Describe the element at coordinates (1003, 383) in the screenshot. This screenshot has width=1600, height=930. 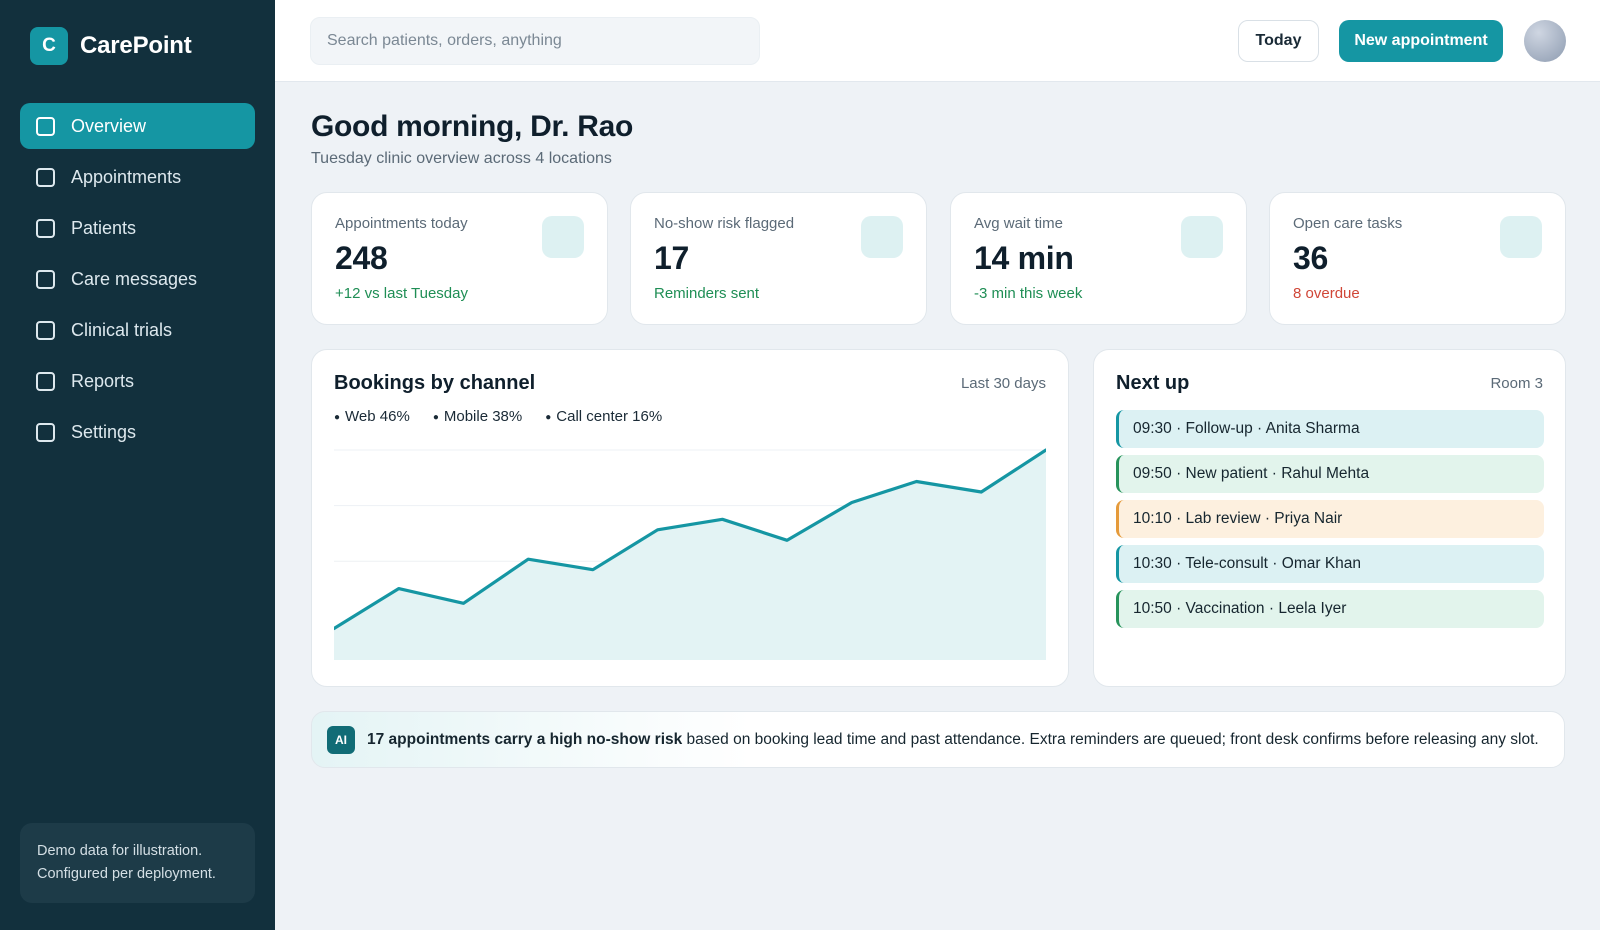
I see `bookings-range: Last 30 days` at that location.